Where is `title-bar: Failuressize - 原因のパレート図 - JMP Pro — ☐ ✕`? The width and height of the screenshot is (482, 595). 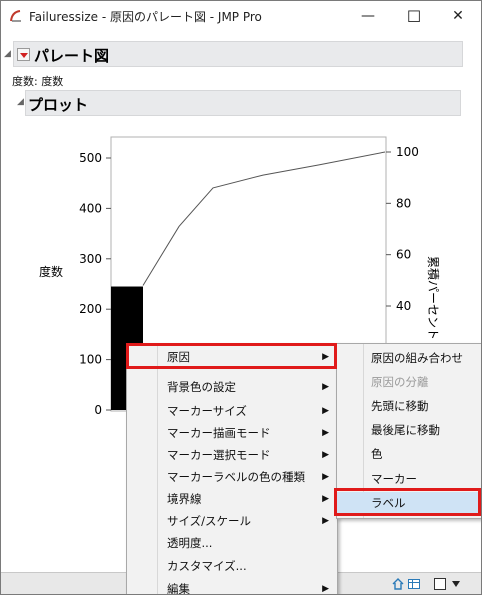 title-bar: Failuressize - 原因のパレート図 - JMP Pro — ☐ ✕ is located at coordinates (241, 16).